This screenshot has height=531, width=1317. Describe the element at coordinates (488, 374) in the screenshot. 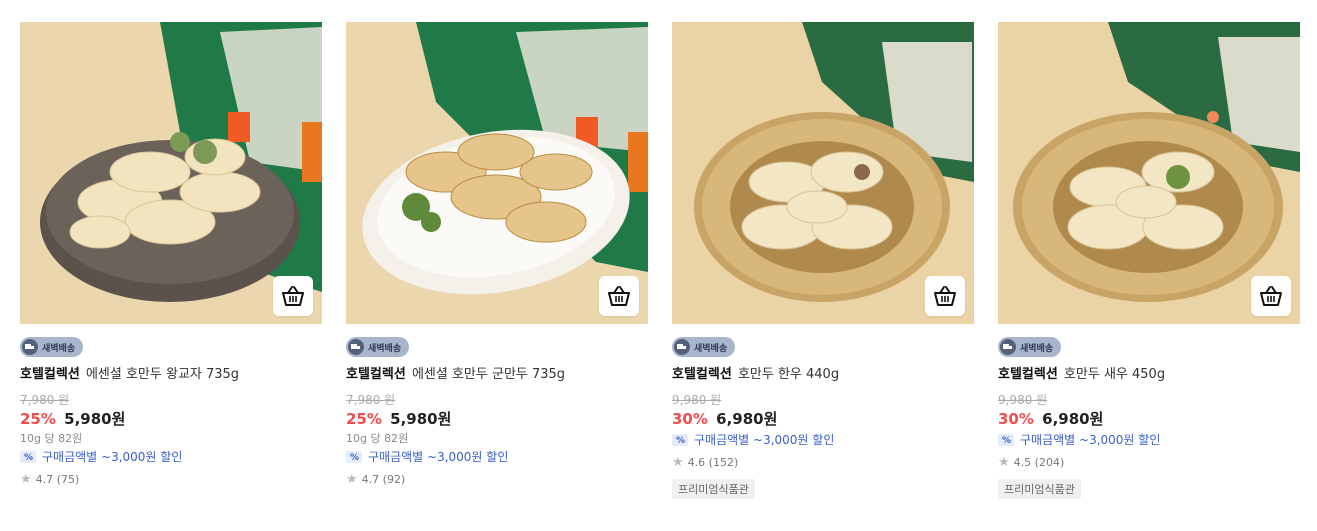

I see `product-name: 에센셜 호만두 군만두 735g` at that location.